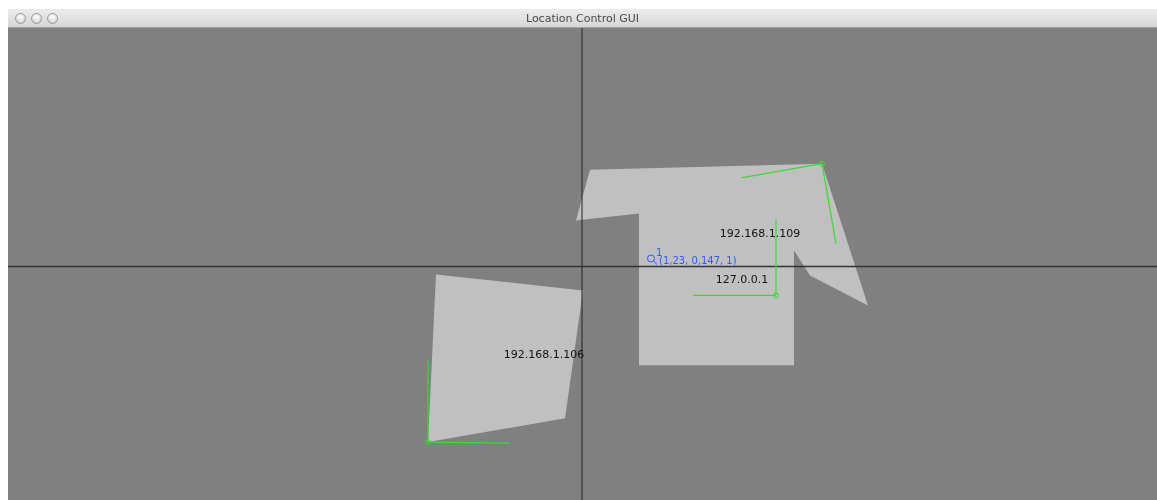 This screenshot has width=1157, height=500. Describe the element at coordinates (760, 233) in the screenshot. I see `robot-label: 192.168.1.109` at that location.